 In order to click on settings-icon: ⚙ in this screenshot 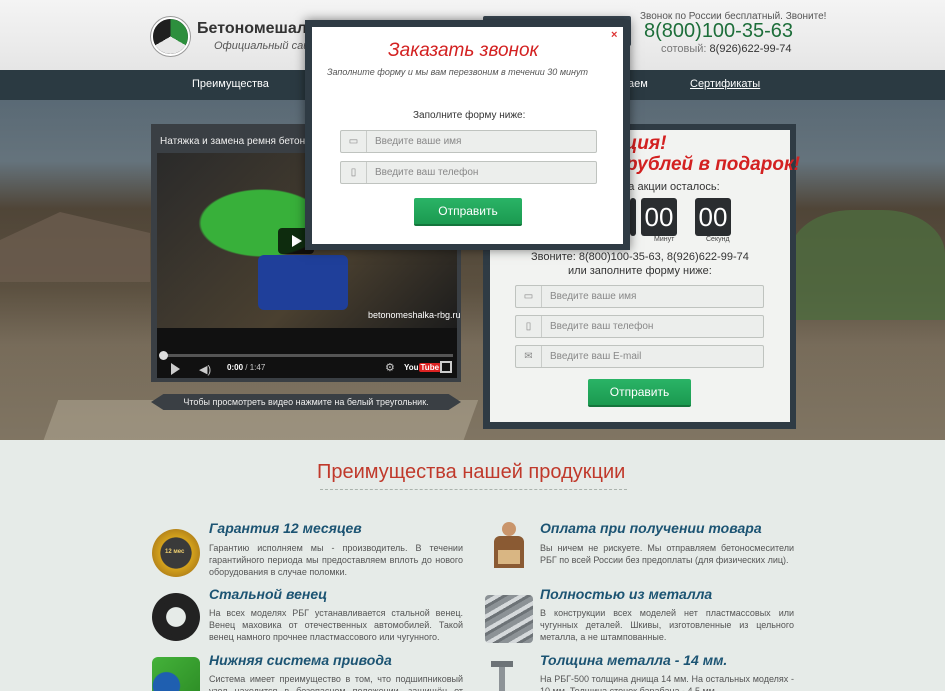, I will do `click(390, 367)`.